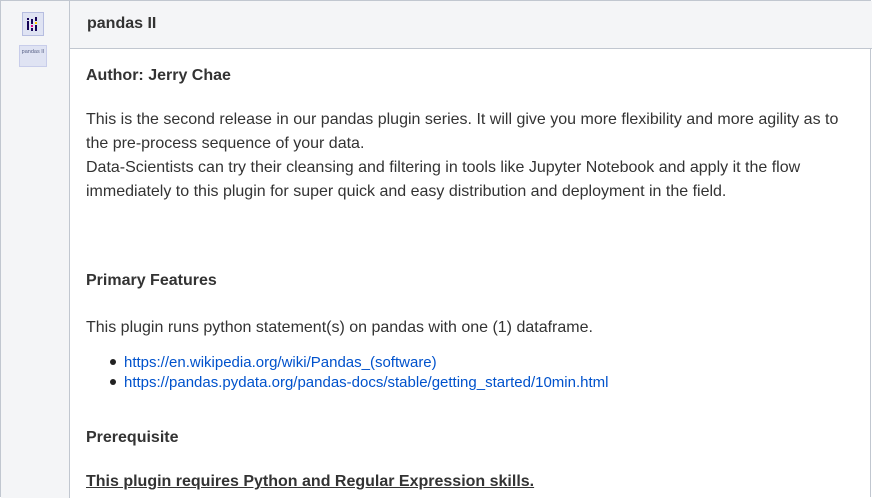 Image resolution: width=872 pixels, height=498 pixels. I want to click on pandas-logo-icon, so click(32, 24).